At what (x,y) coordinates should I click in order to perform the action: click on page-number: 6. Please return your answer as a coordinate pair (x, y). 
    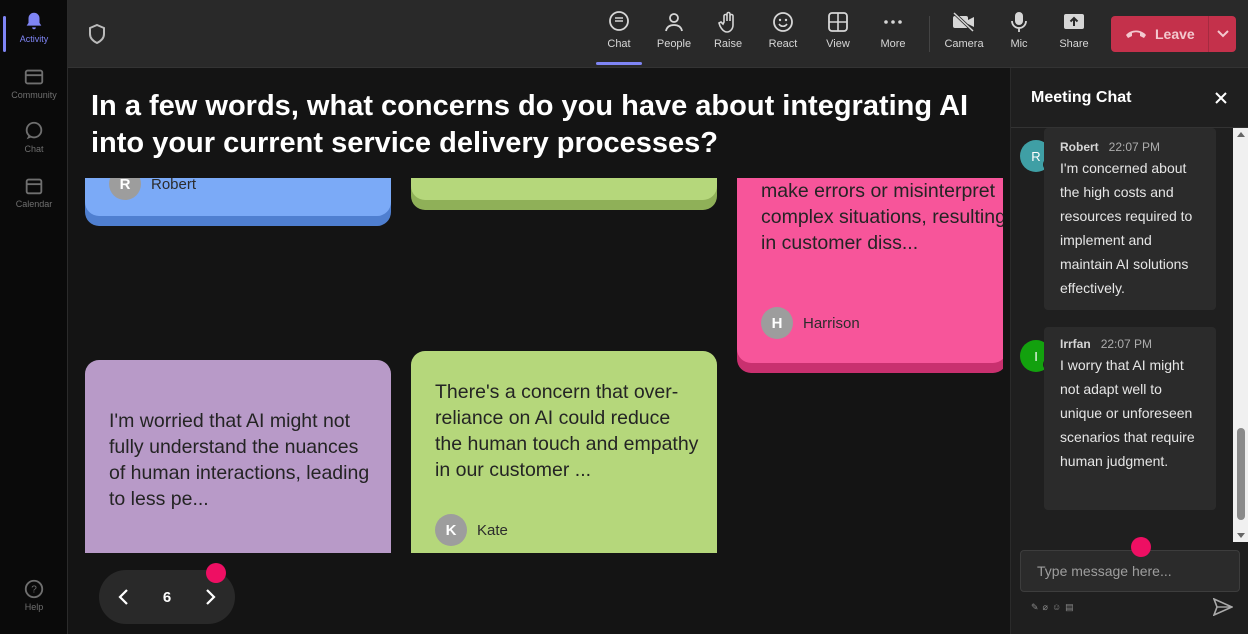
    Looking at the image, I should click on (167, 597).